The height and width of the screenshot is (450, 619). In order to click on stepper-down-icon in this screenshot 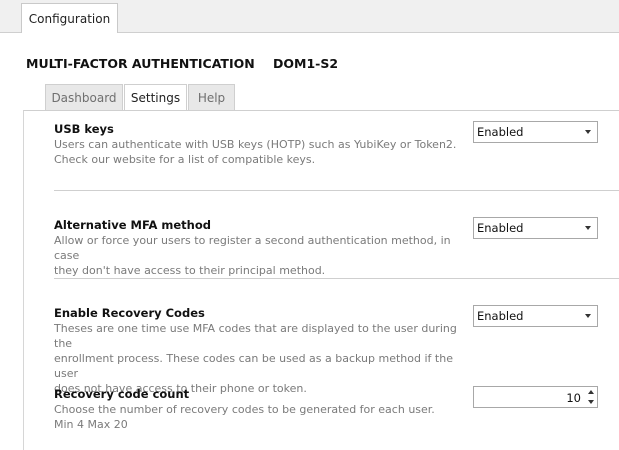, I will do `click(591, 402)`.